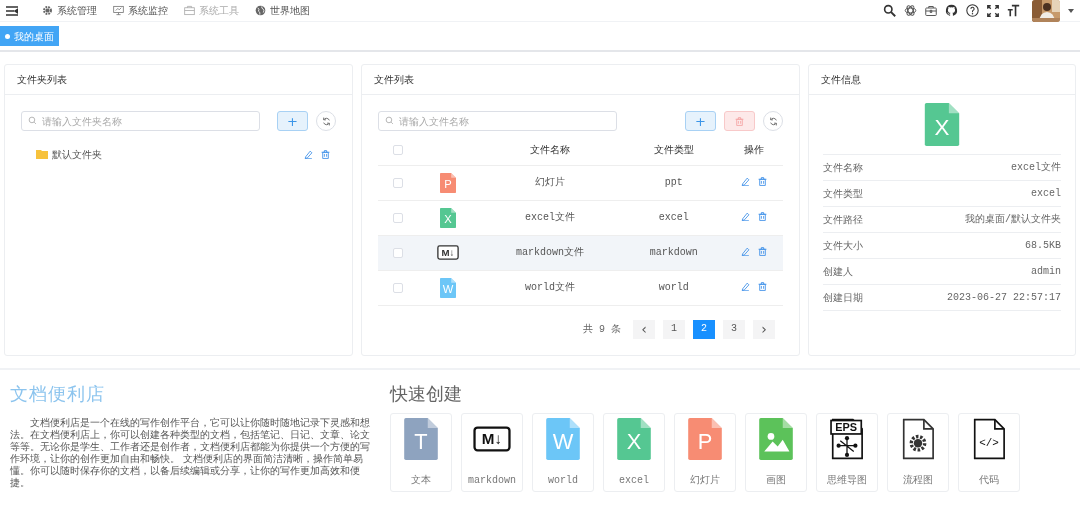 This screenshot has height=509, width=1080. Describe the element at coordinates (580, 217) in the screenshot. I see `table-row: X excel文件 excel` at that location.